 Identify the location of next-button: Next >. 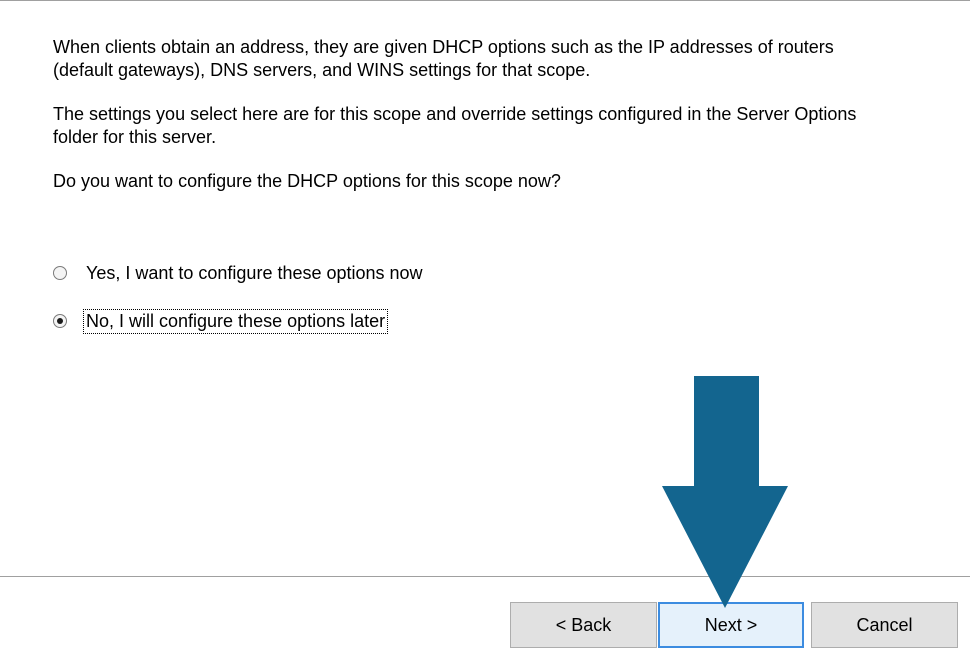
(731, 625).